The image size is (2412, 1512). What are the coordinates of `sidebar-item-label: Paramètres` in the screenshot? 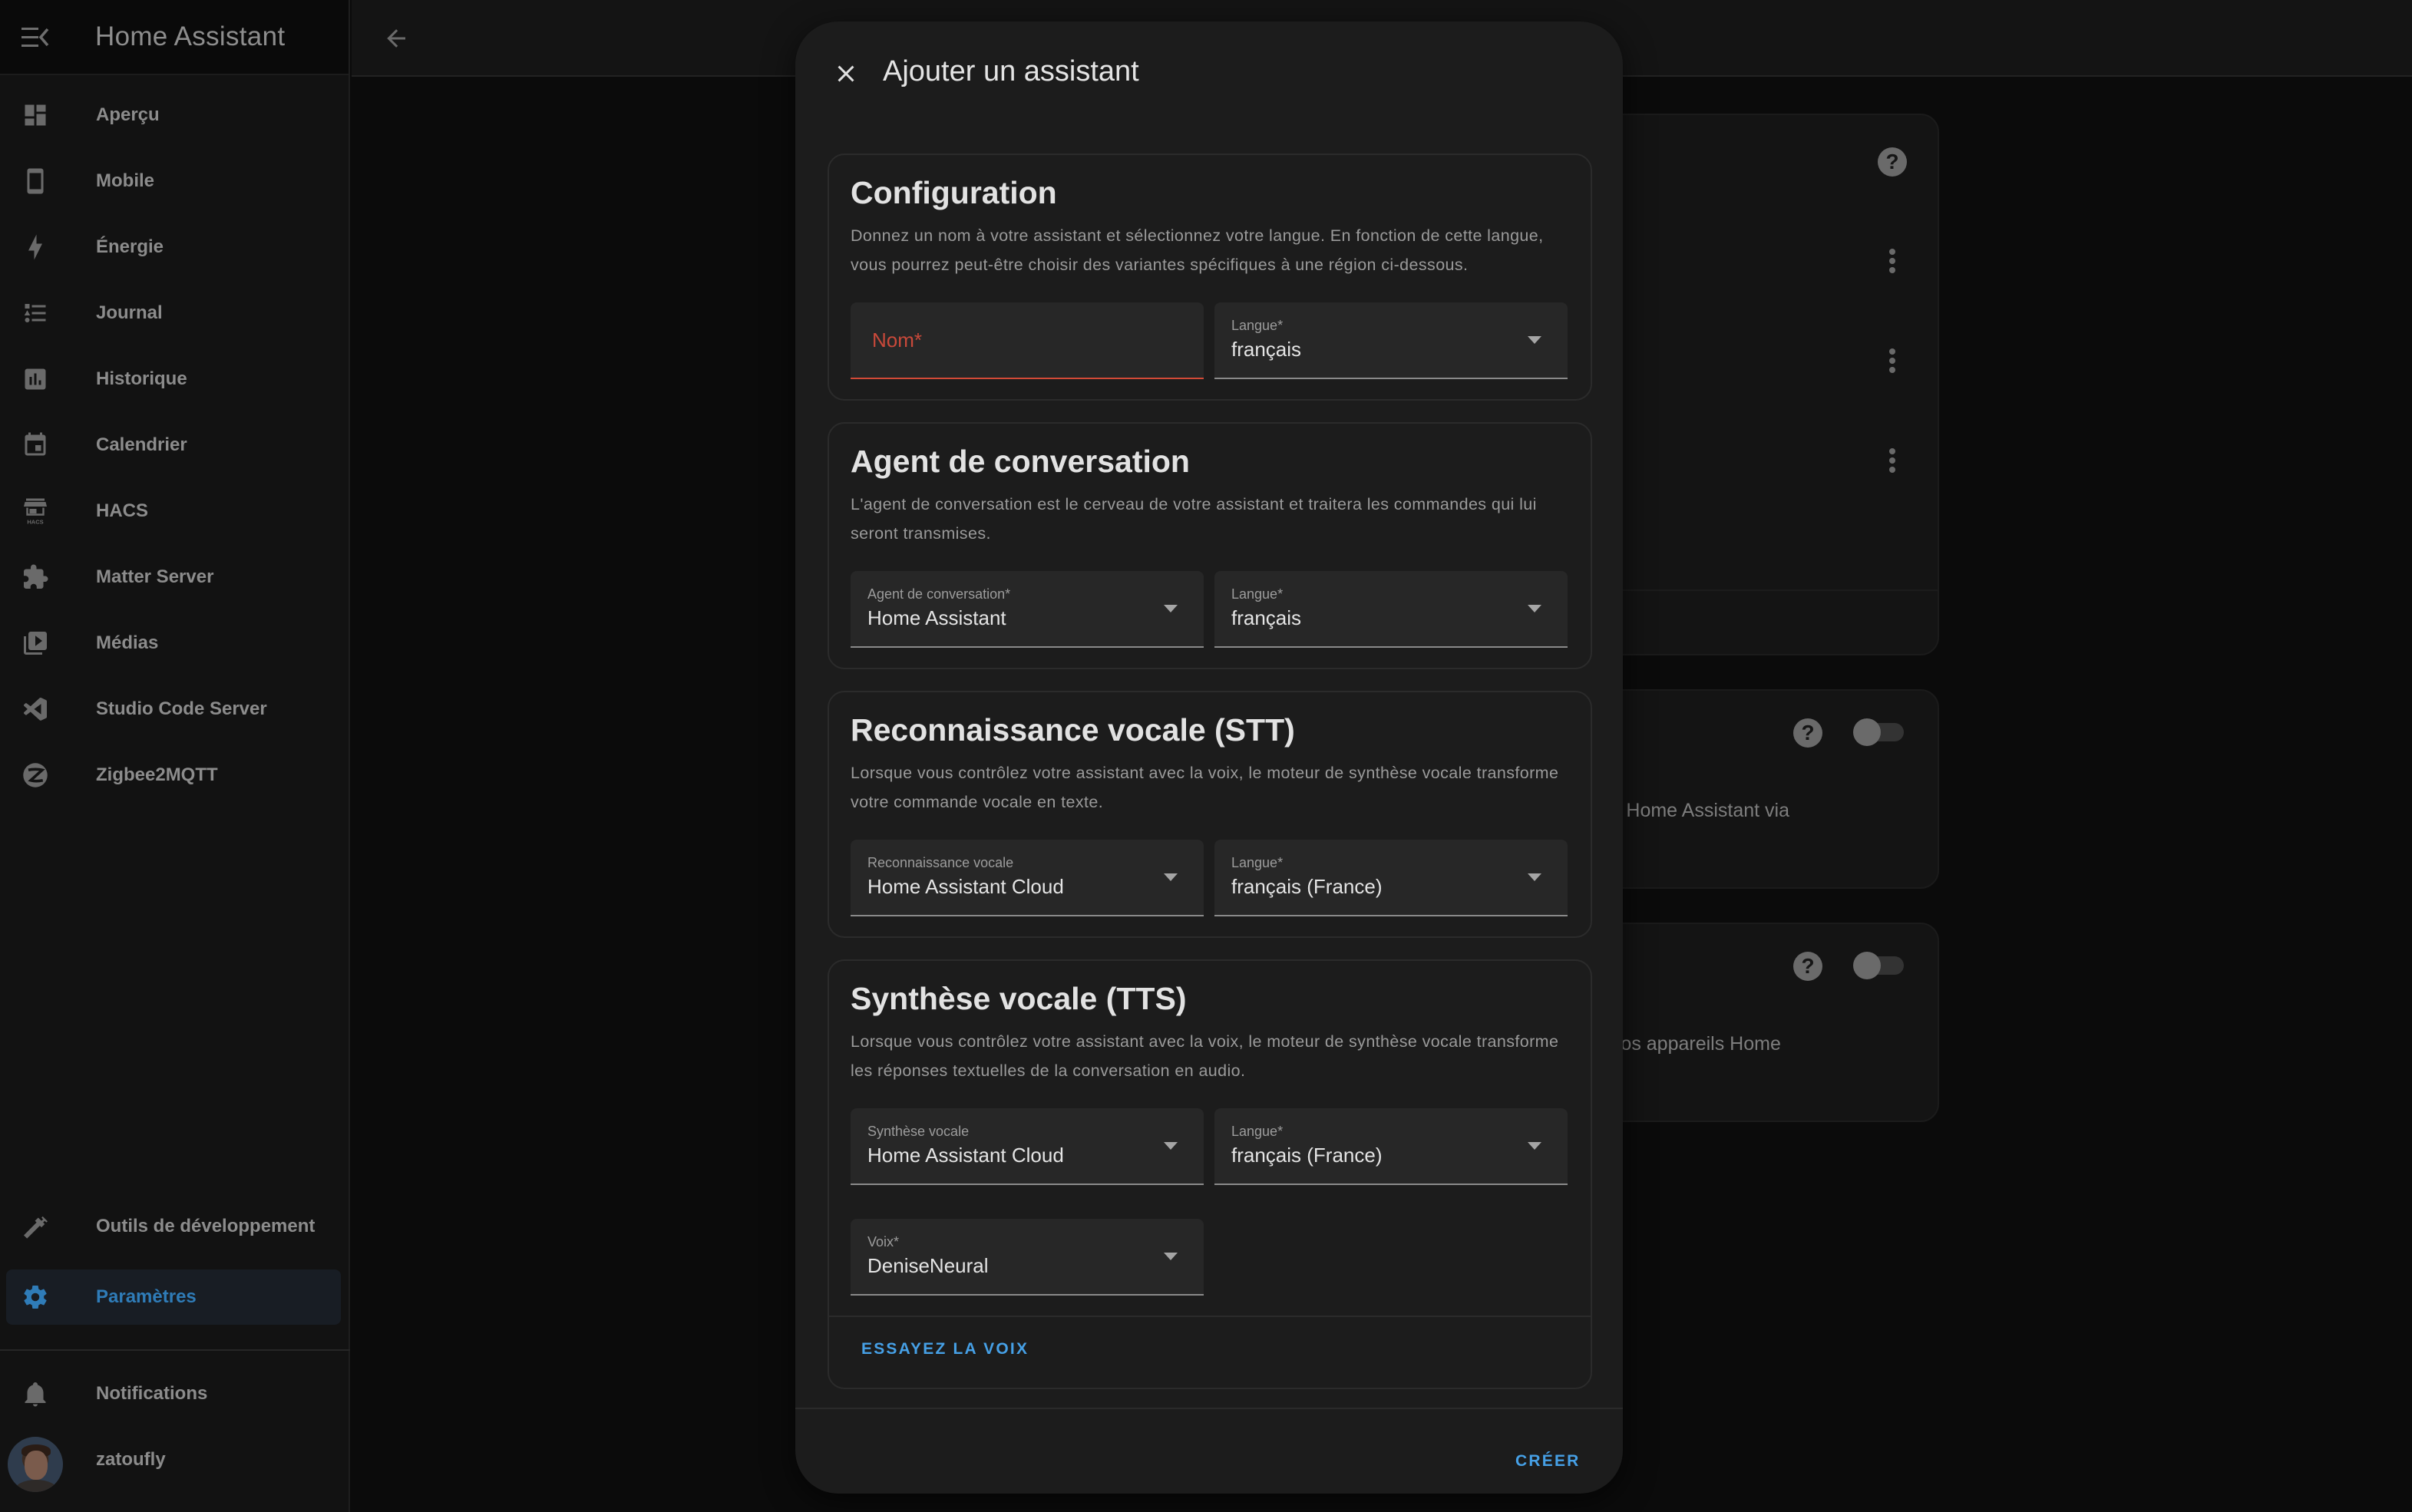 It's located at (146, 1297).